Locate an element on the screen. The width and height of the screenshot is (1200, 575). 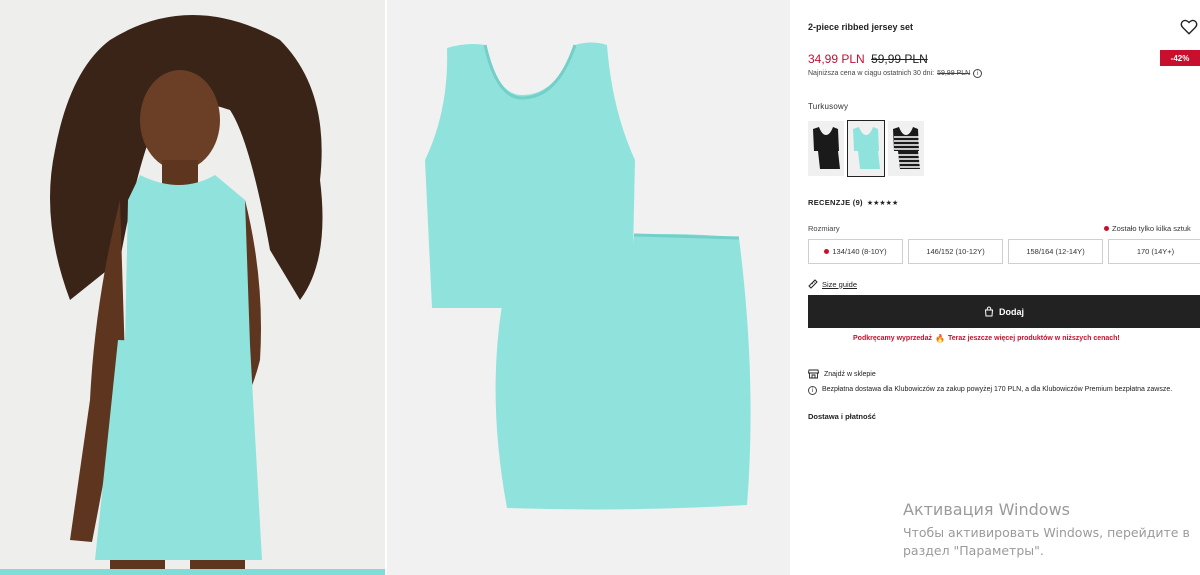
price-current: 34,99 PLN is located at coordinates (836, 59).